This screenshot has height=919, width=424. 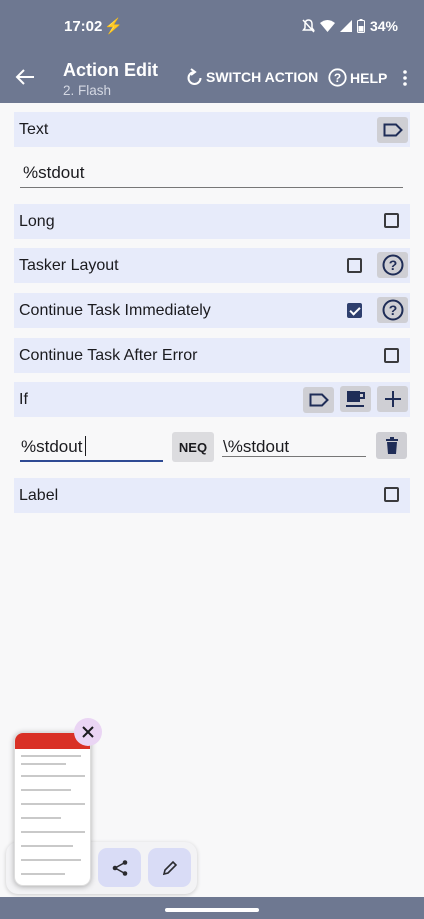 I want to click on battery-icon, so click(x=360, y=26).